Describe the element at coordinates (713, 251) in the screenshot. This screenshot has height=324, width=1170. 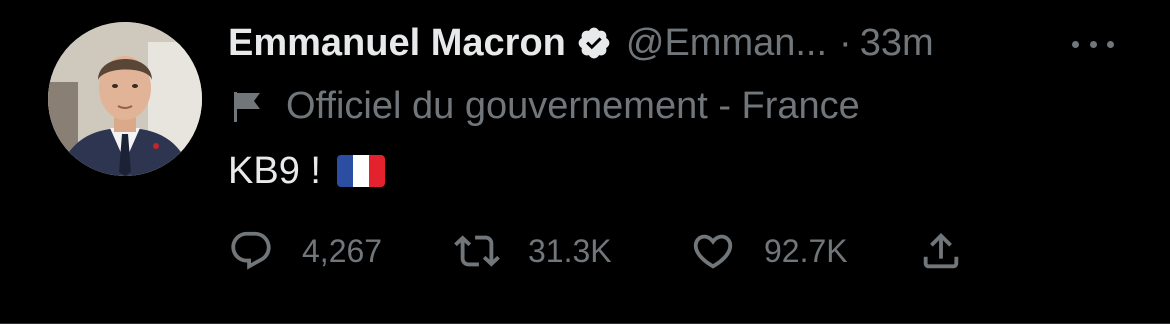
I see `heart-icon` at that location.